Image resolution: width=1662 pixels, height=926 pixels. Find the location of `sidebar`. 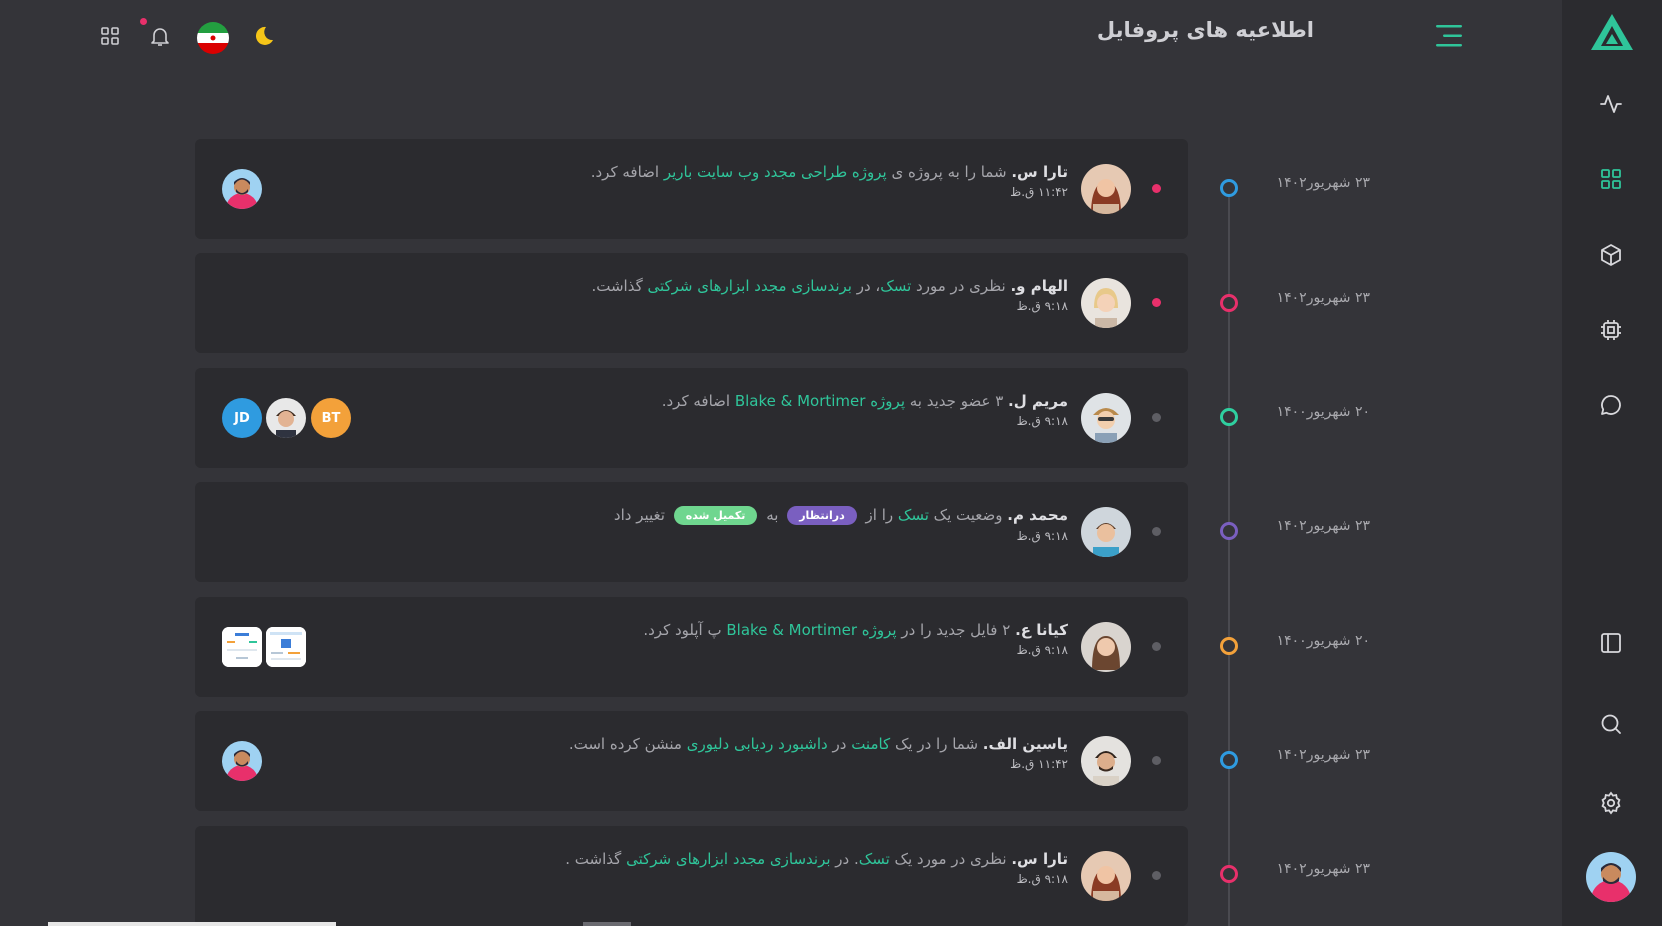

sidebar is located at coordinates (1612, 463).